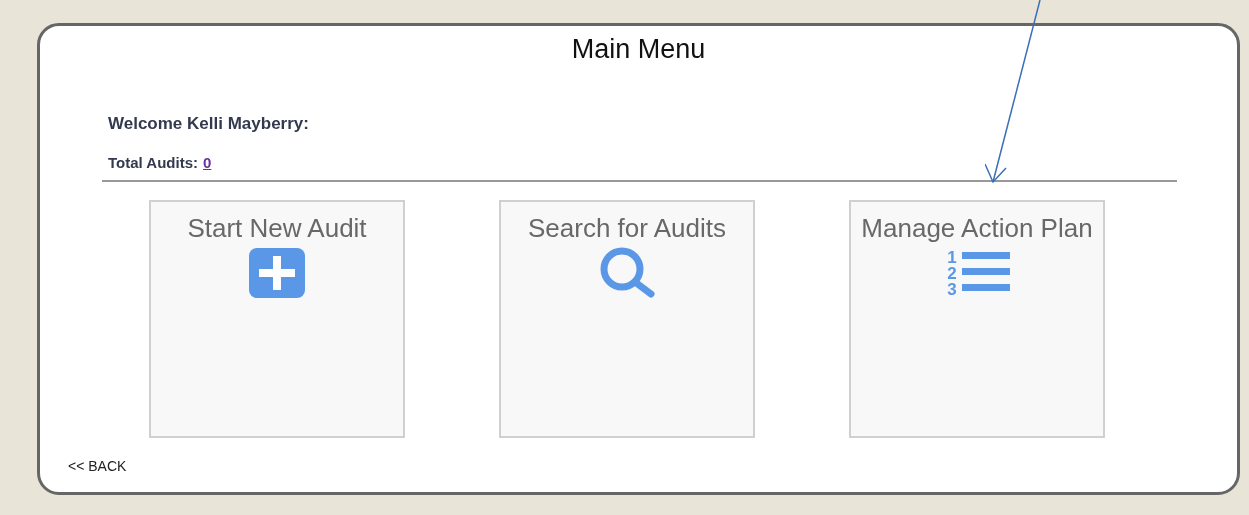 This screenshot has height=515, width=1249. Describe the element at coordinates (209, 124) in the screenshot. I see `welcome-text: Welcome Kelli Mayberry:` at that location.